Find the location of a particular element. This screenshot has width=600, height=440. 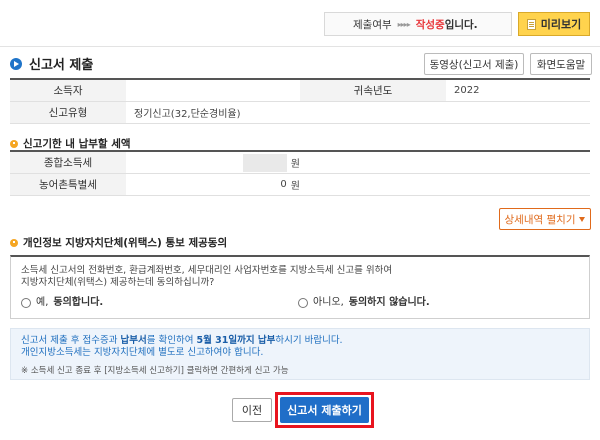

year-label: 귀속년도 is located at coordinates (373, 90).